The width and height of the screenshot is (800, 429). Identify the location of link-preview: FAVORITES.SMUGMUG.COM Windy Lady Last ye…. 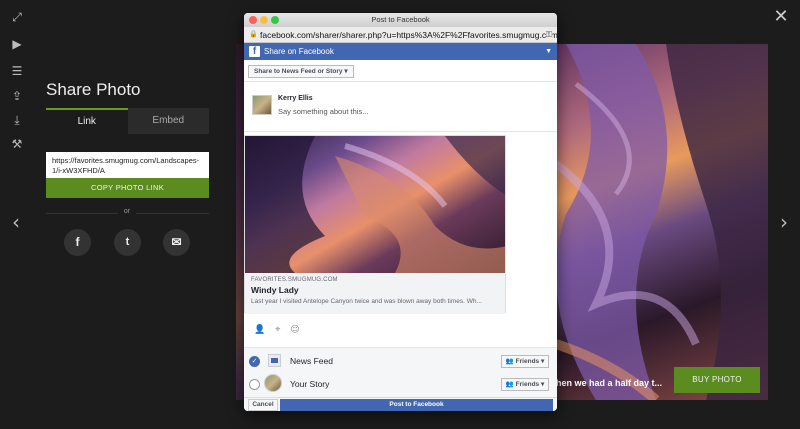
(375, 224).